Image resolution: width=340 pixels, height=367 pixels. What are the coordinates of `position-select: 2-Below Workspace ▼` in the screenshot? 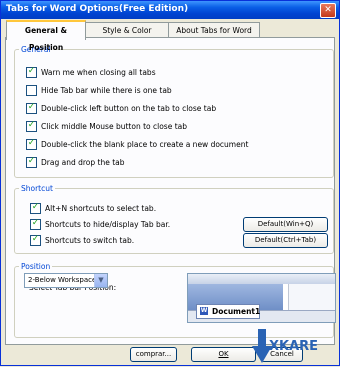 It's located at (66, 280).